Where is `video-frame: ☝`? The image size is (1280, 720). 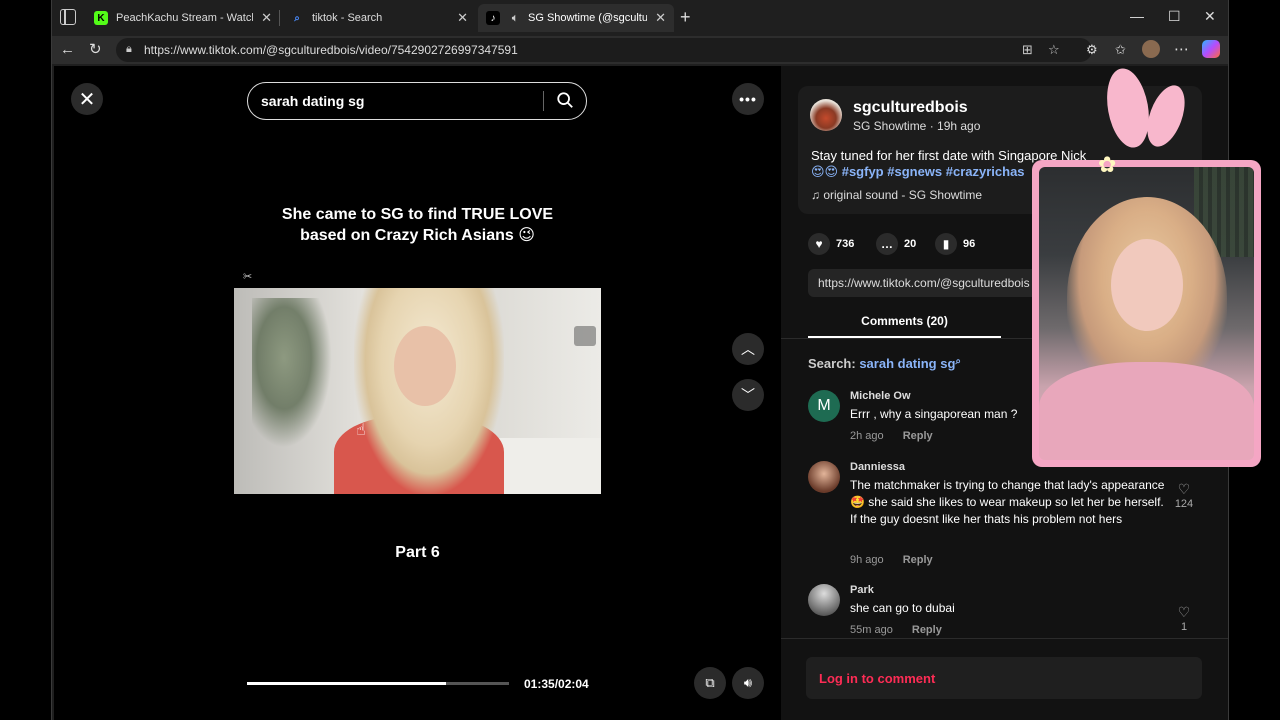
video-frame: ☝ is located at coordinates (417, 391).